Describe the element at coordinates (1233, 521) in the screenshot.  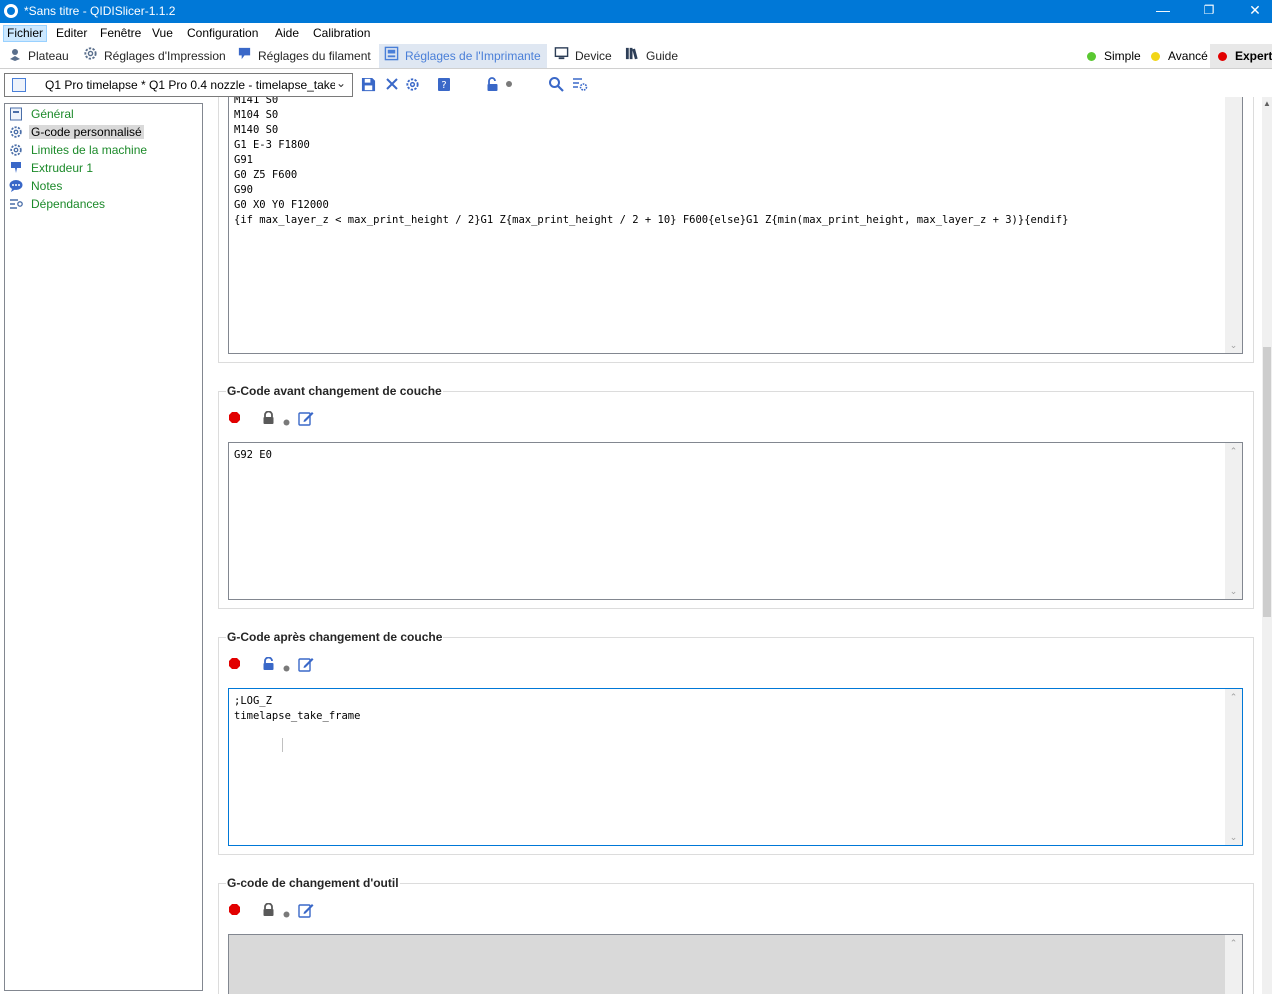
I see `before-layer-change-scrollbar: ⌃ ⌄` at that location.